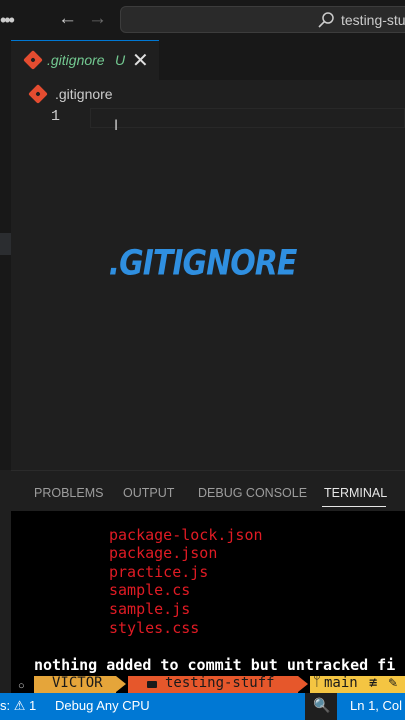  What do you see at coordinates (97, 19) in the screenshot?
I see `forward-arrow-icon: →` at bounding box center [97, 19].